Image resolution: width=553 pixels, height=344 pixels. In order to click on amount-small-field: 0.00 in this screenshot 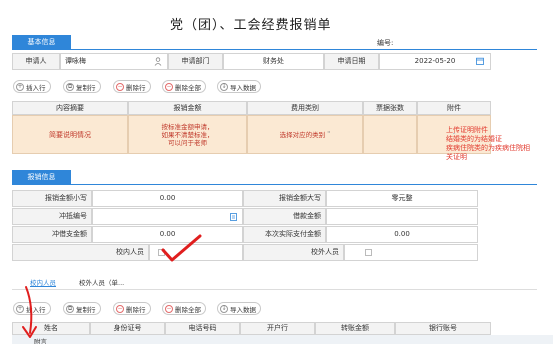, I will do `click(167, 198)`.